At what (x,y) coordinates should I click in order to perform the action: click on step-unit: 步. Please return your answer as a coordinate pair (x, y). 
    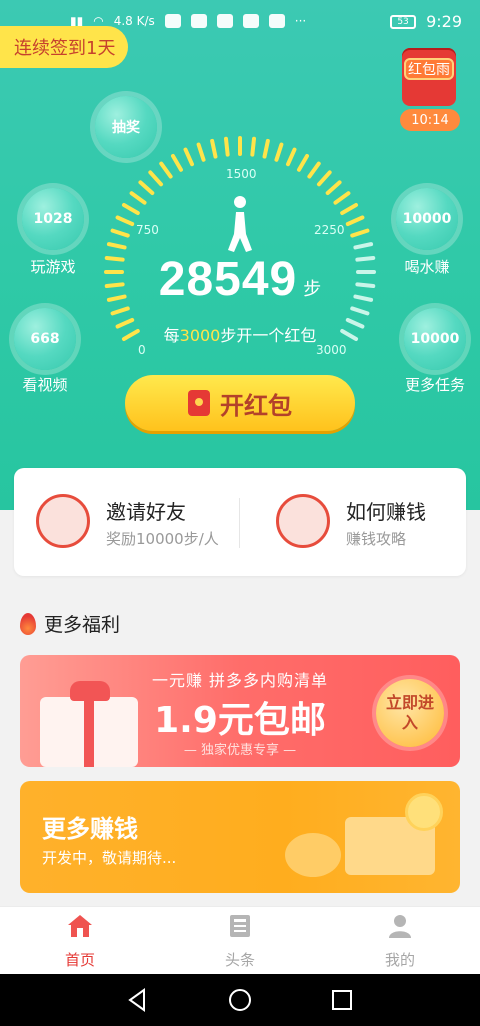
    Looking at the image, I should click on (312, 289).